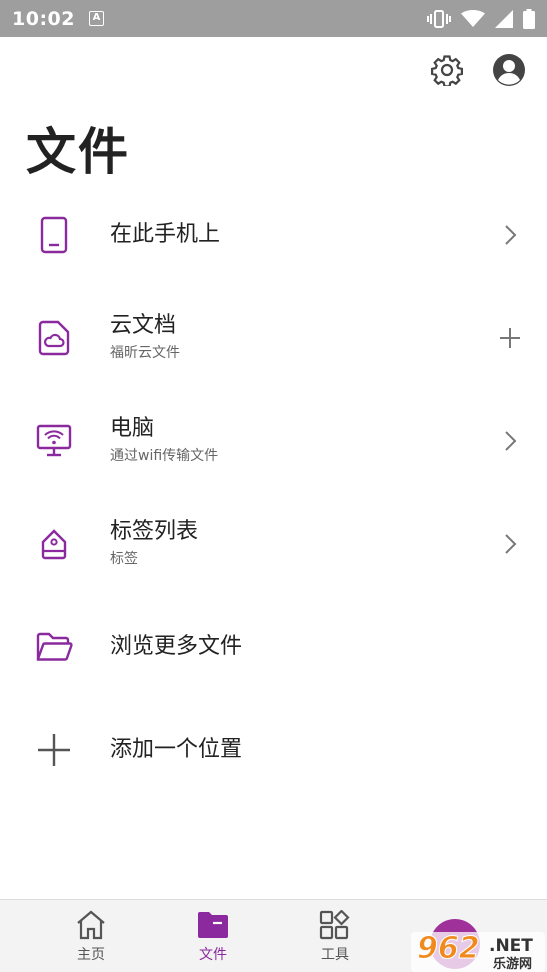 The width and height of the screenshot is (547, 972). Describe the element at coordinates (154, 531) in the screenshot. I see `location-label: 标签列表` at that location.